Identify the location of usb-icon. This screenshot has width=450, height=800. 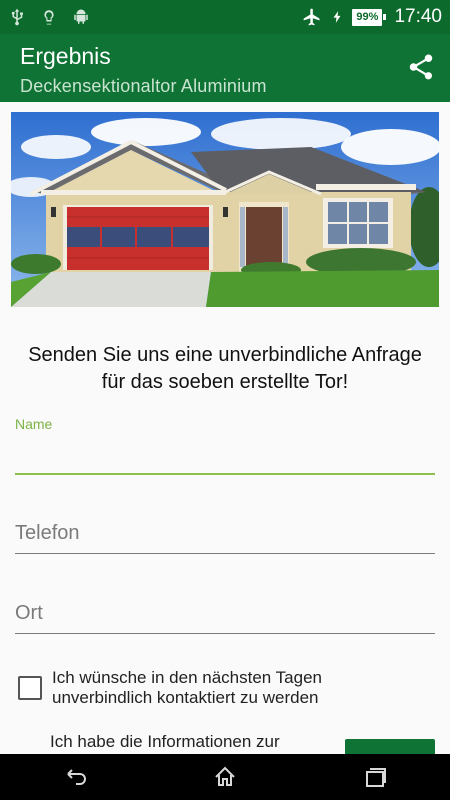
(17, 17).